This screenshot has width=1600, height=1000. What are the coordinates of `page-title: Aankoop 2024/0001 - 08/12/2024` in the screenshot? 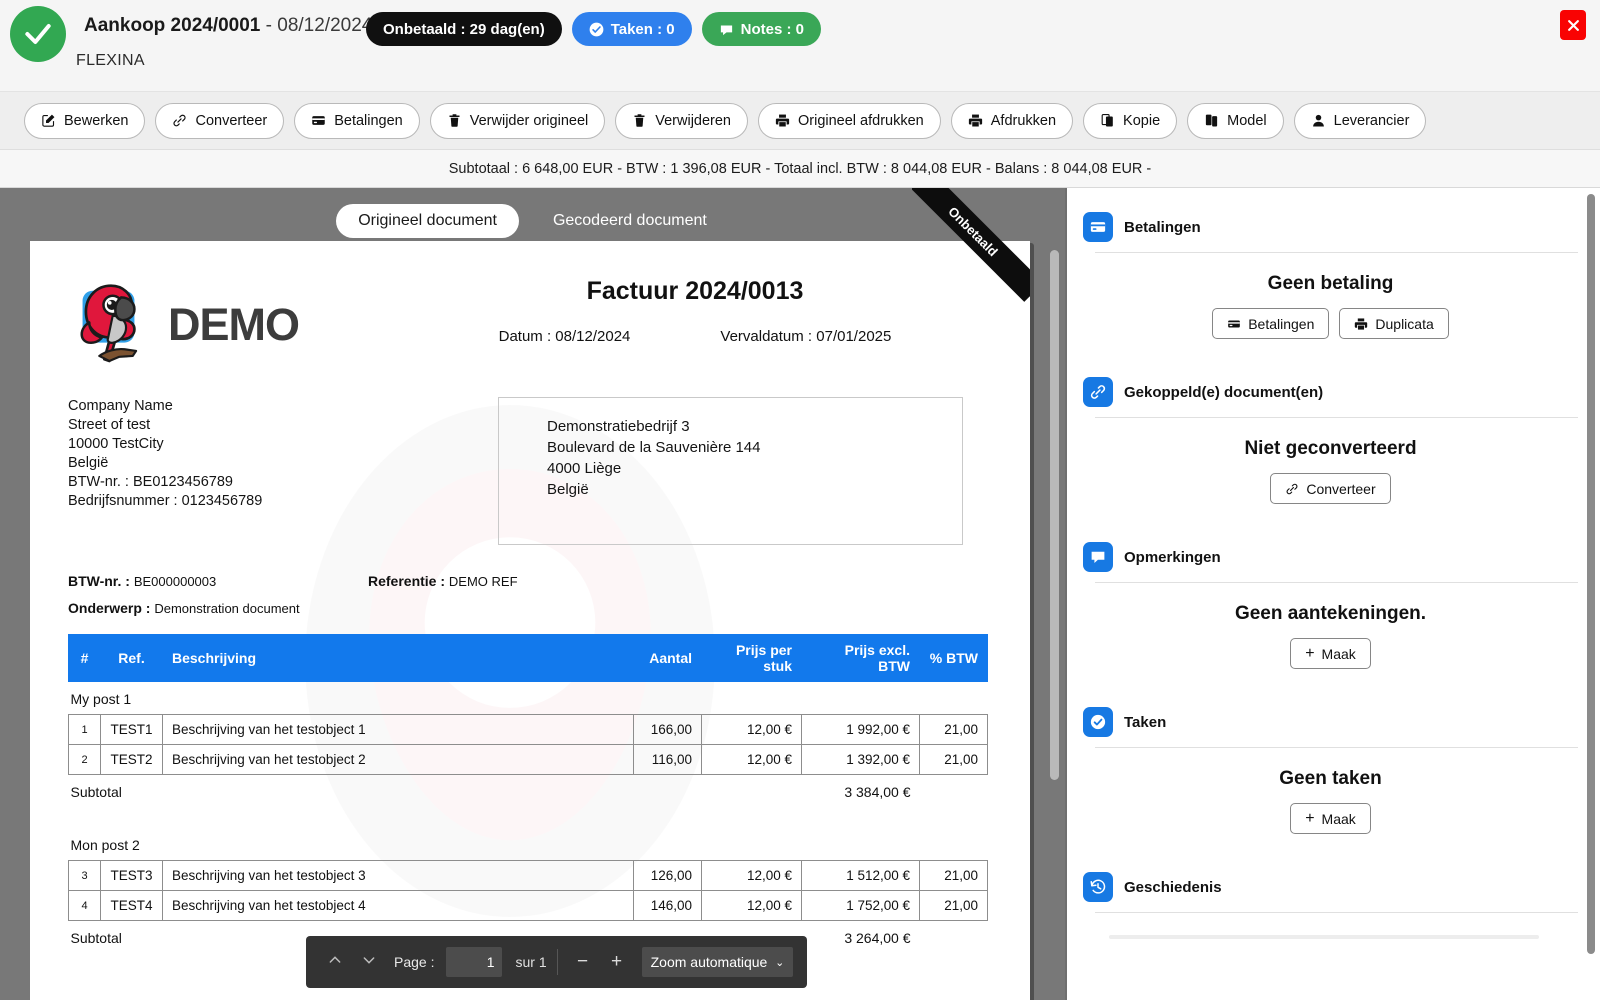 It's located at (228, 26).